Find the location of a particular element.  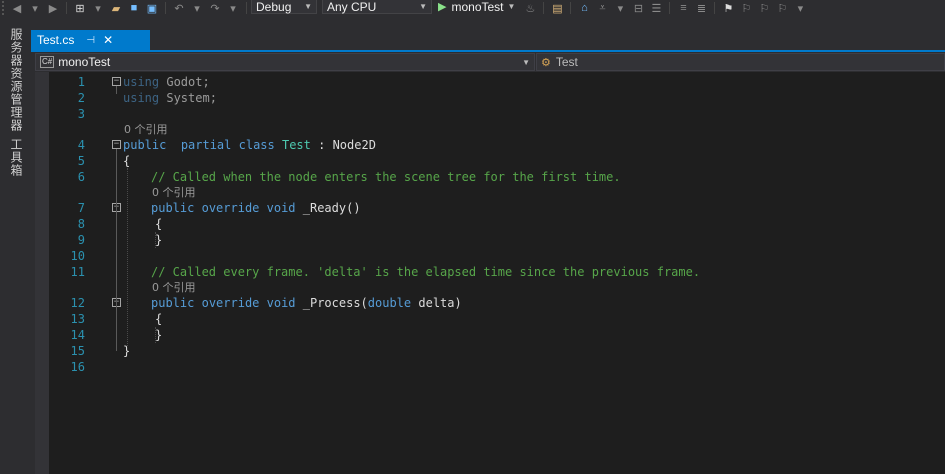

save-icon: ■ is located at coordinates (134, 8).